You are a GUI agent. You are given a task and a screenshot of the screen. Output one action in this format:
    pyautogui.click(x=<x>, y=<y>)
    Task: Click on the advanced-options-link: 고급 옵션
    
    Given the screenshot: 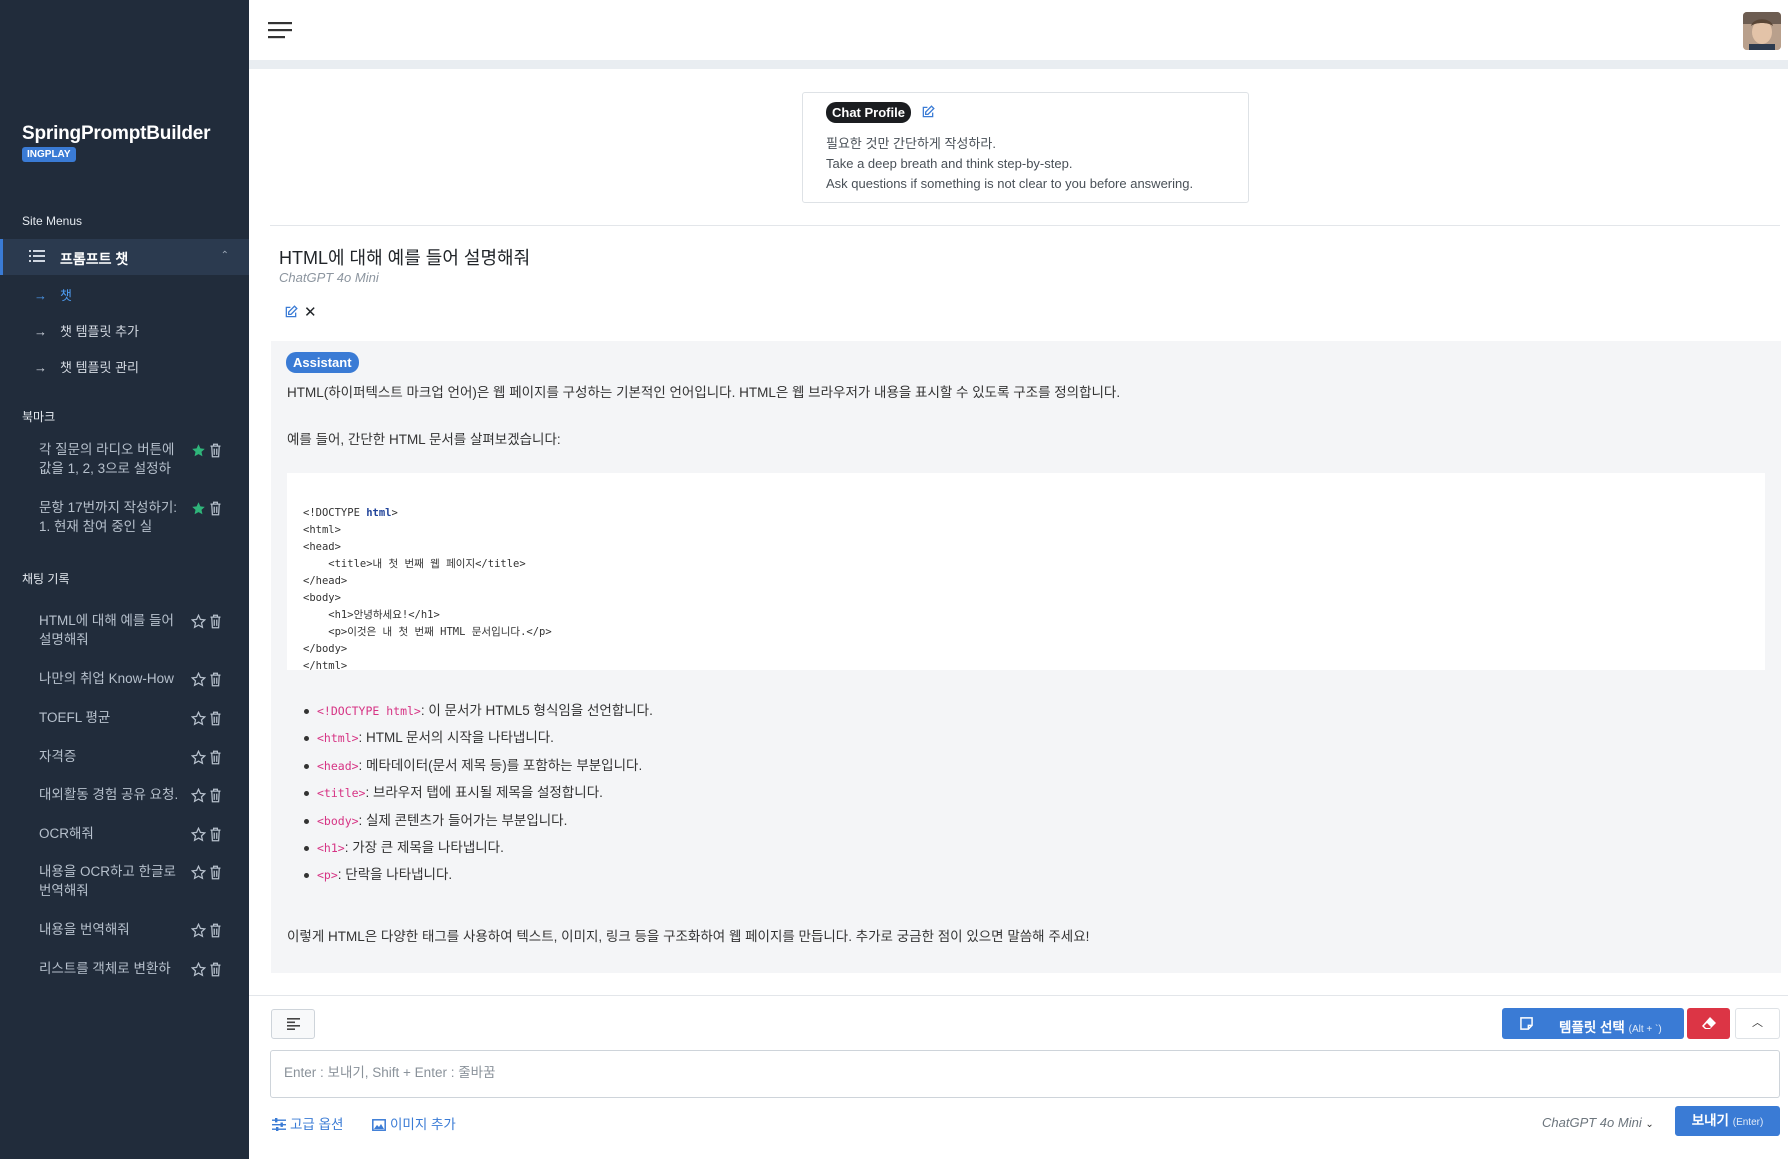 What is the action you would take?
    pyautogui.click(x=307, y=1123)
    